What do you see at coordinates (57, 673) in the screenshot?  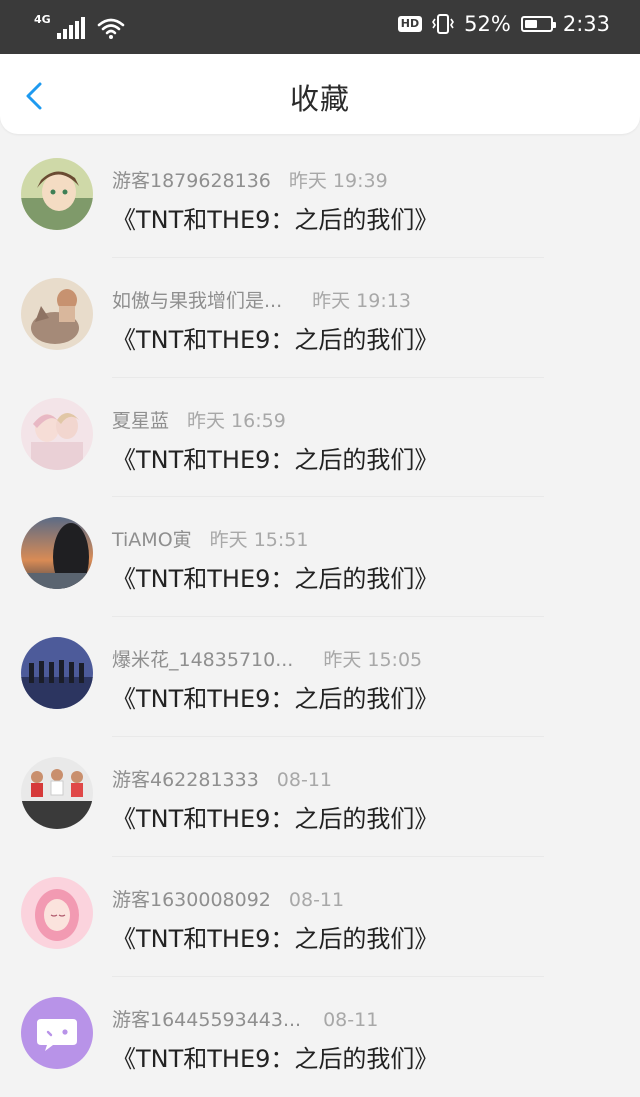 I see `group-stage-avatar` at bounding box center [57, 673].